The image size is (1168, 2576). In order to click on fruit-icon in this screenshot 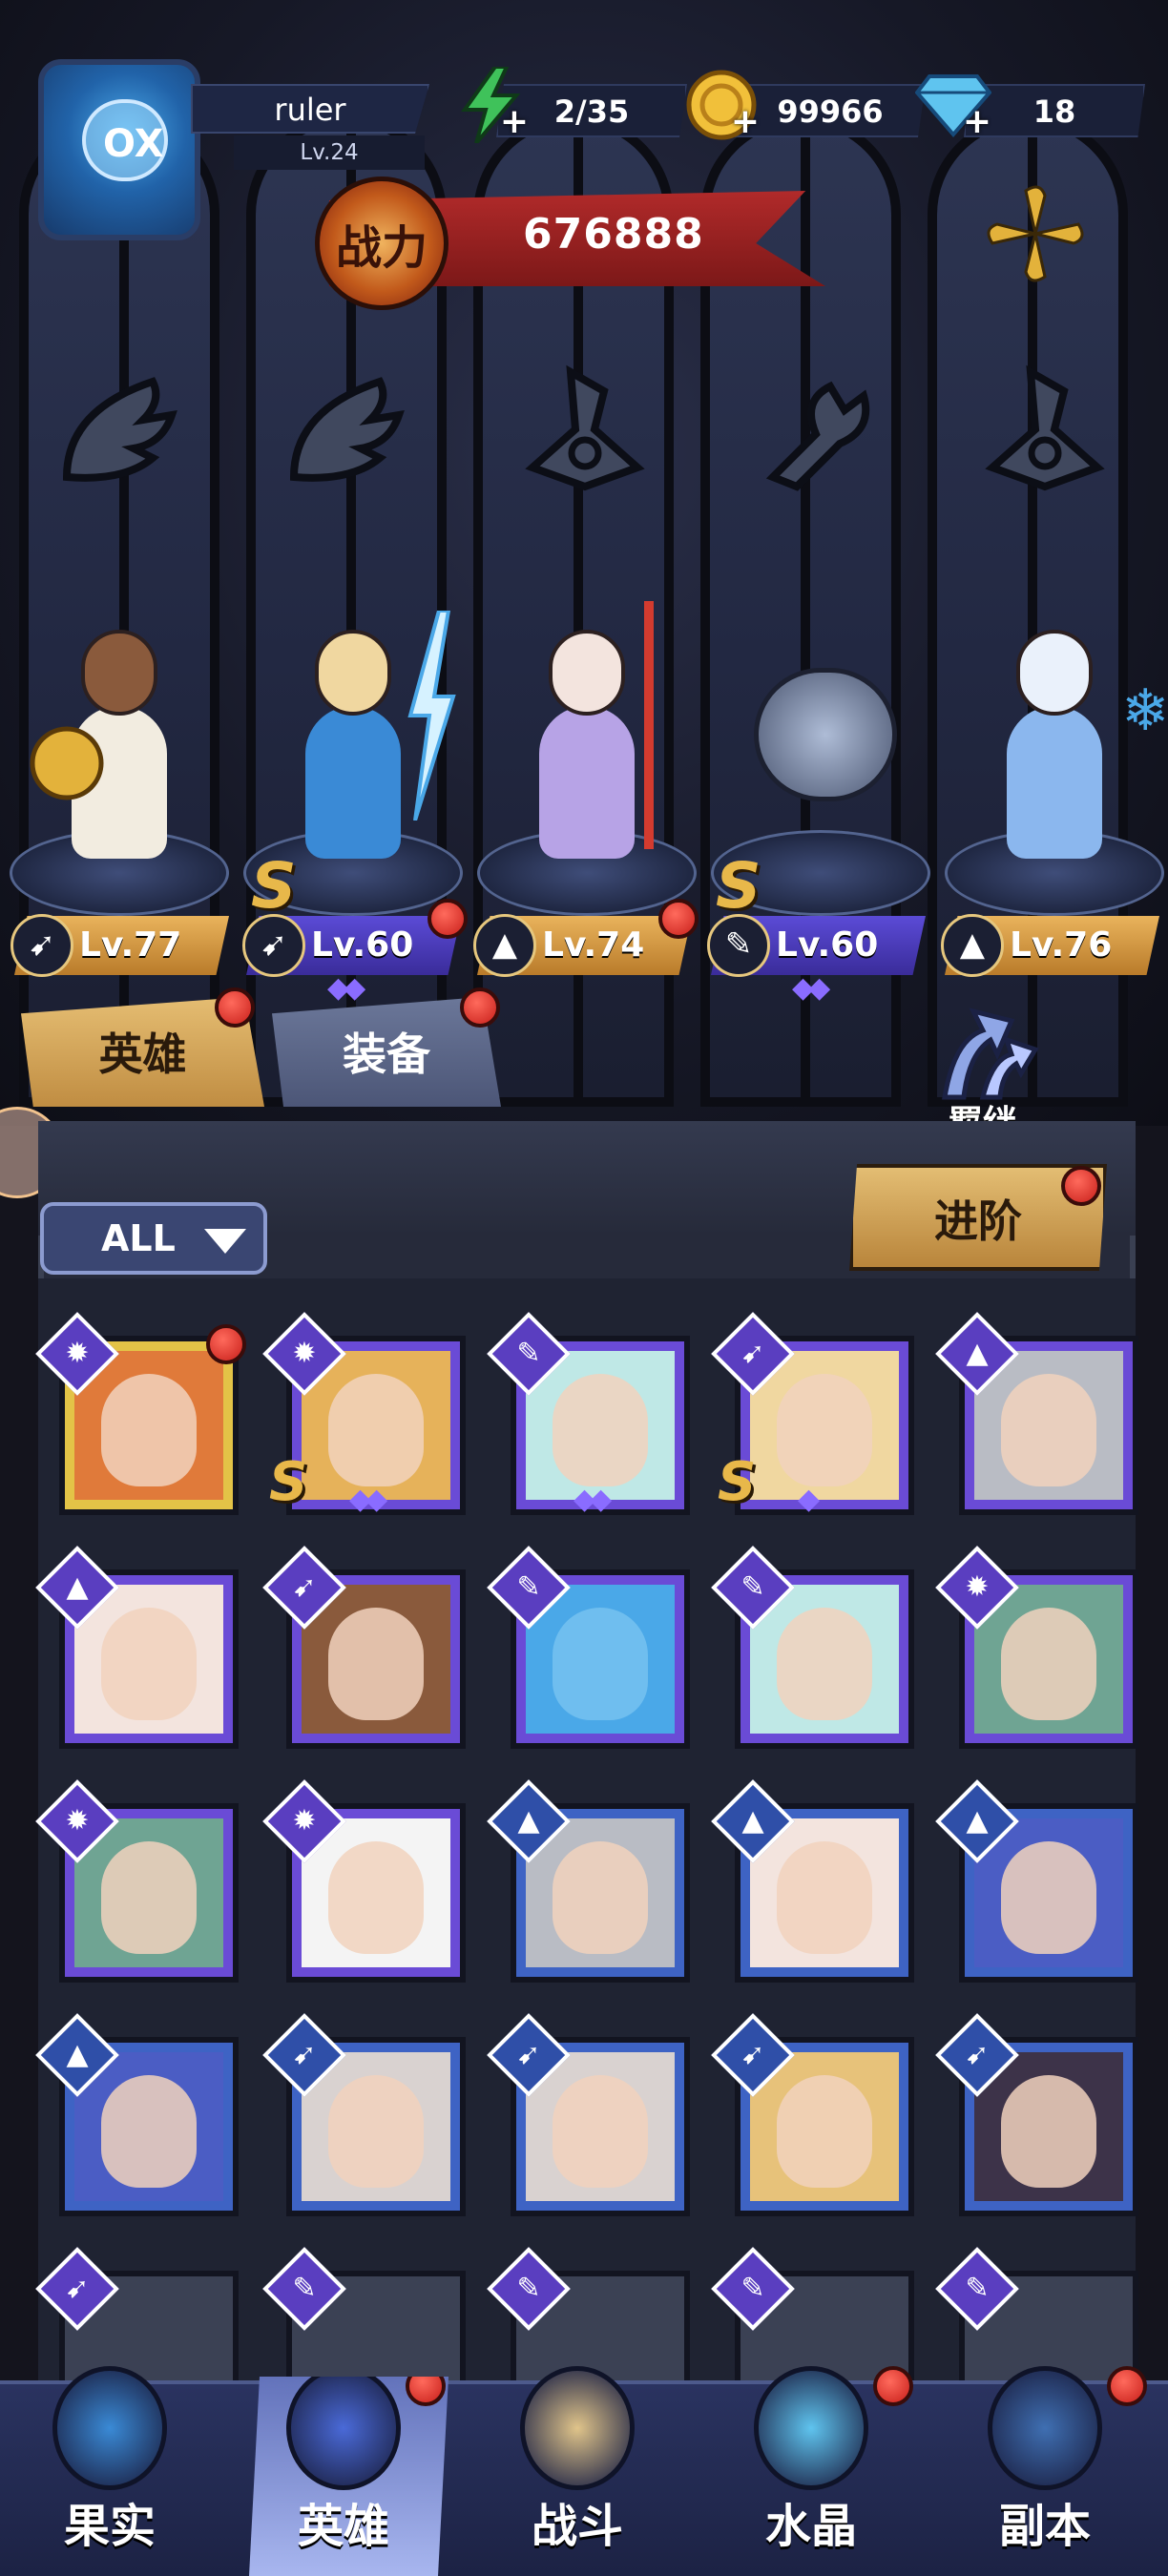, I will do `click(109, 2428)`.